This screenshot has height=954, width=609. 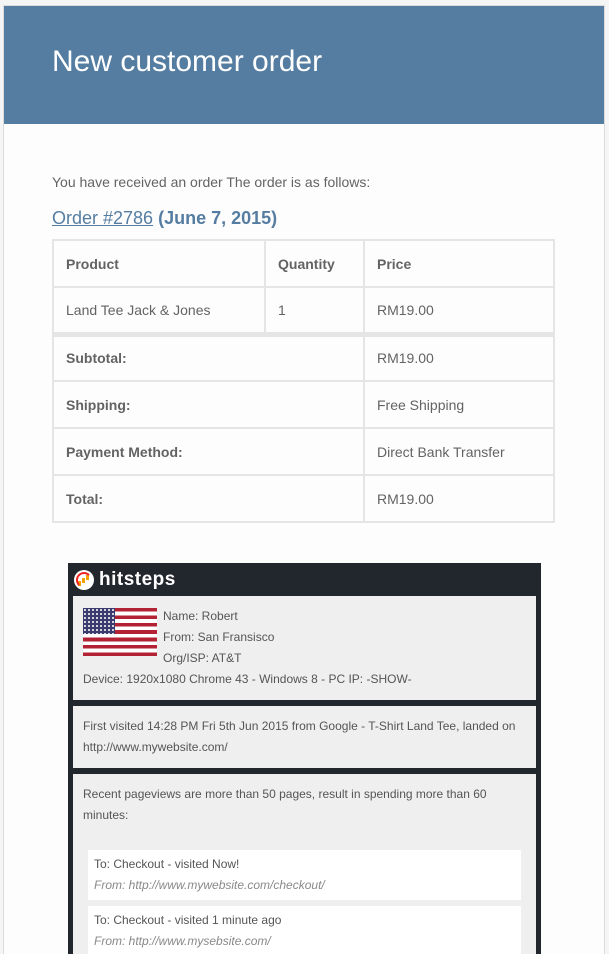 What do you see at coordinates (137, 579) in the screenshot?
I see `hitsteps-brand: hitsteps` at bounding box center [137, 579].